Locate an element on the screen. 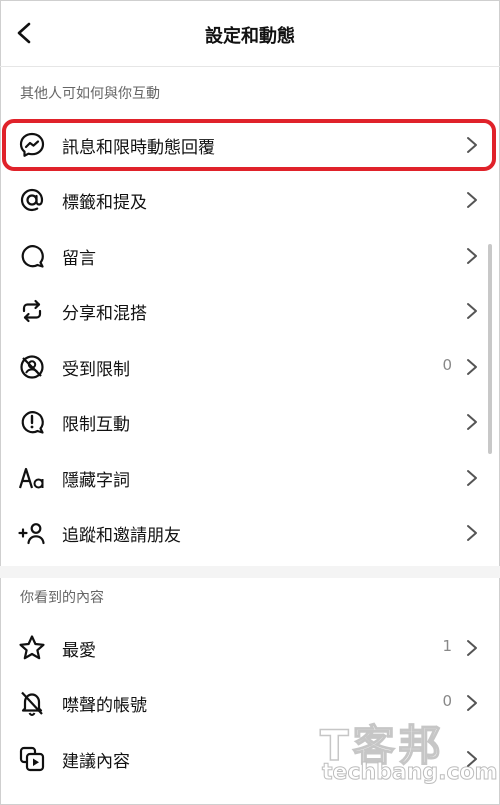 The width and height of the screenshot is (500, 805). section-divider is located at coordinates (250, 572).